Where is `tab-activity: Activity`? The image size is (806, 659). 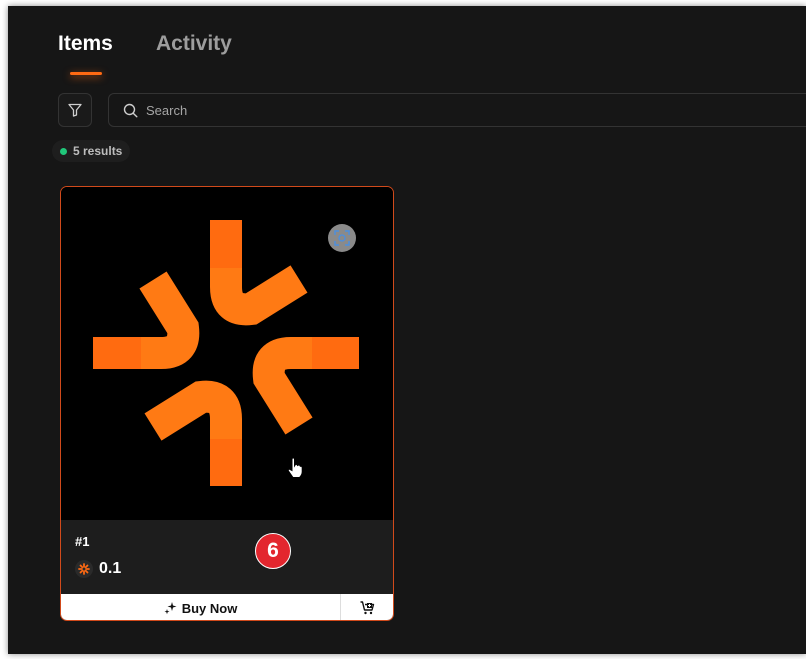 tab-activity: Activity is located at coordinates (194, 44).